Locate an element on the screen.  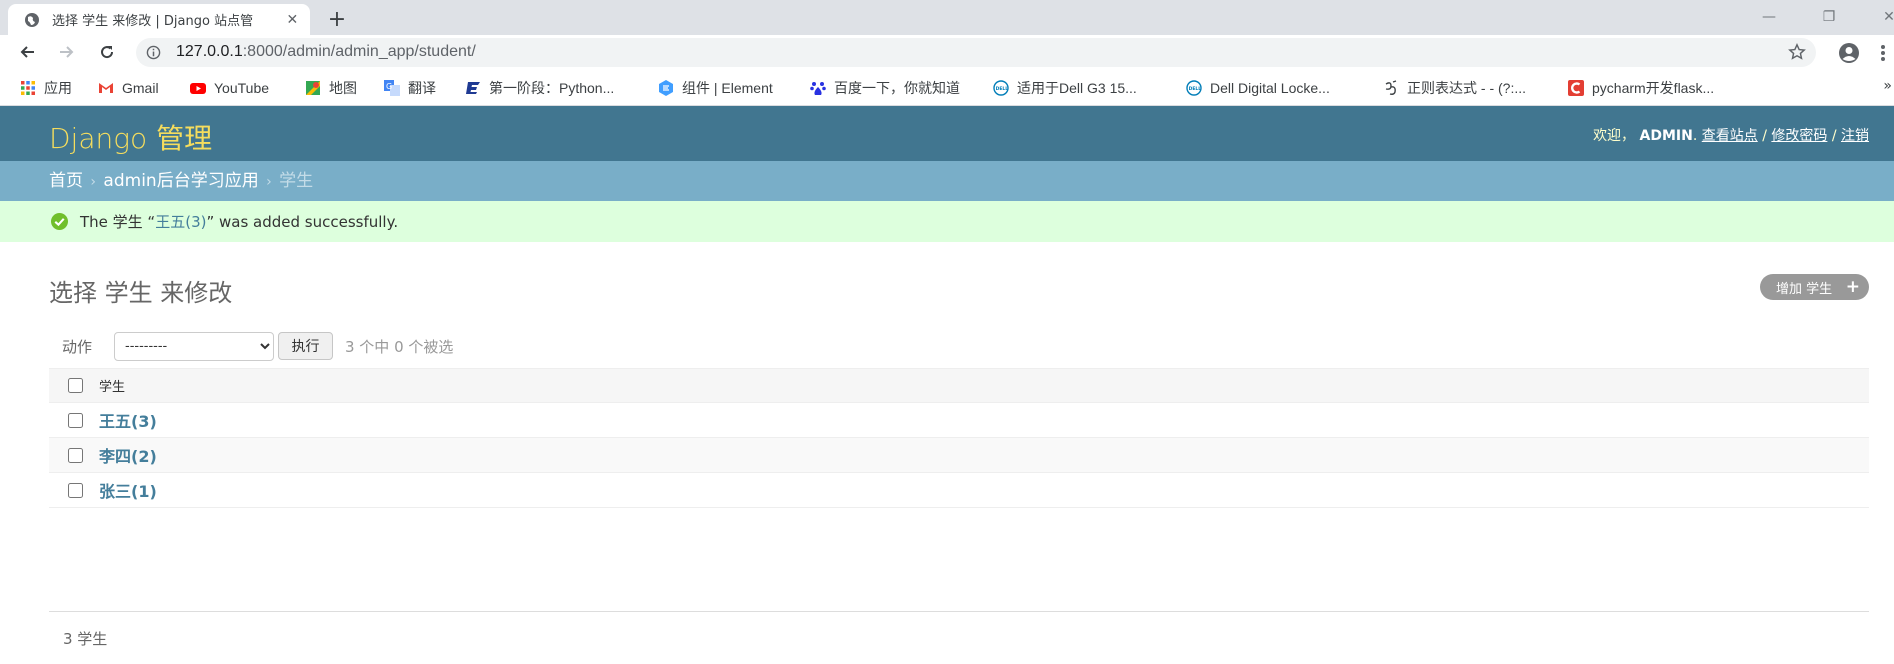
django-header: Django 管理 欢迎， ADMIN. 查看站点 / 修改密码 / 注销 is located at coordinates (947, 133).